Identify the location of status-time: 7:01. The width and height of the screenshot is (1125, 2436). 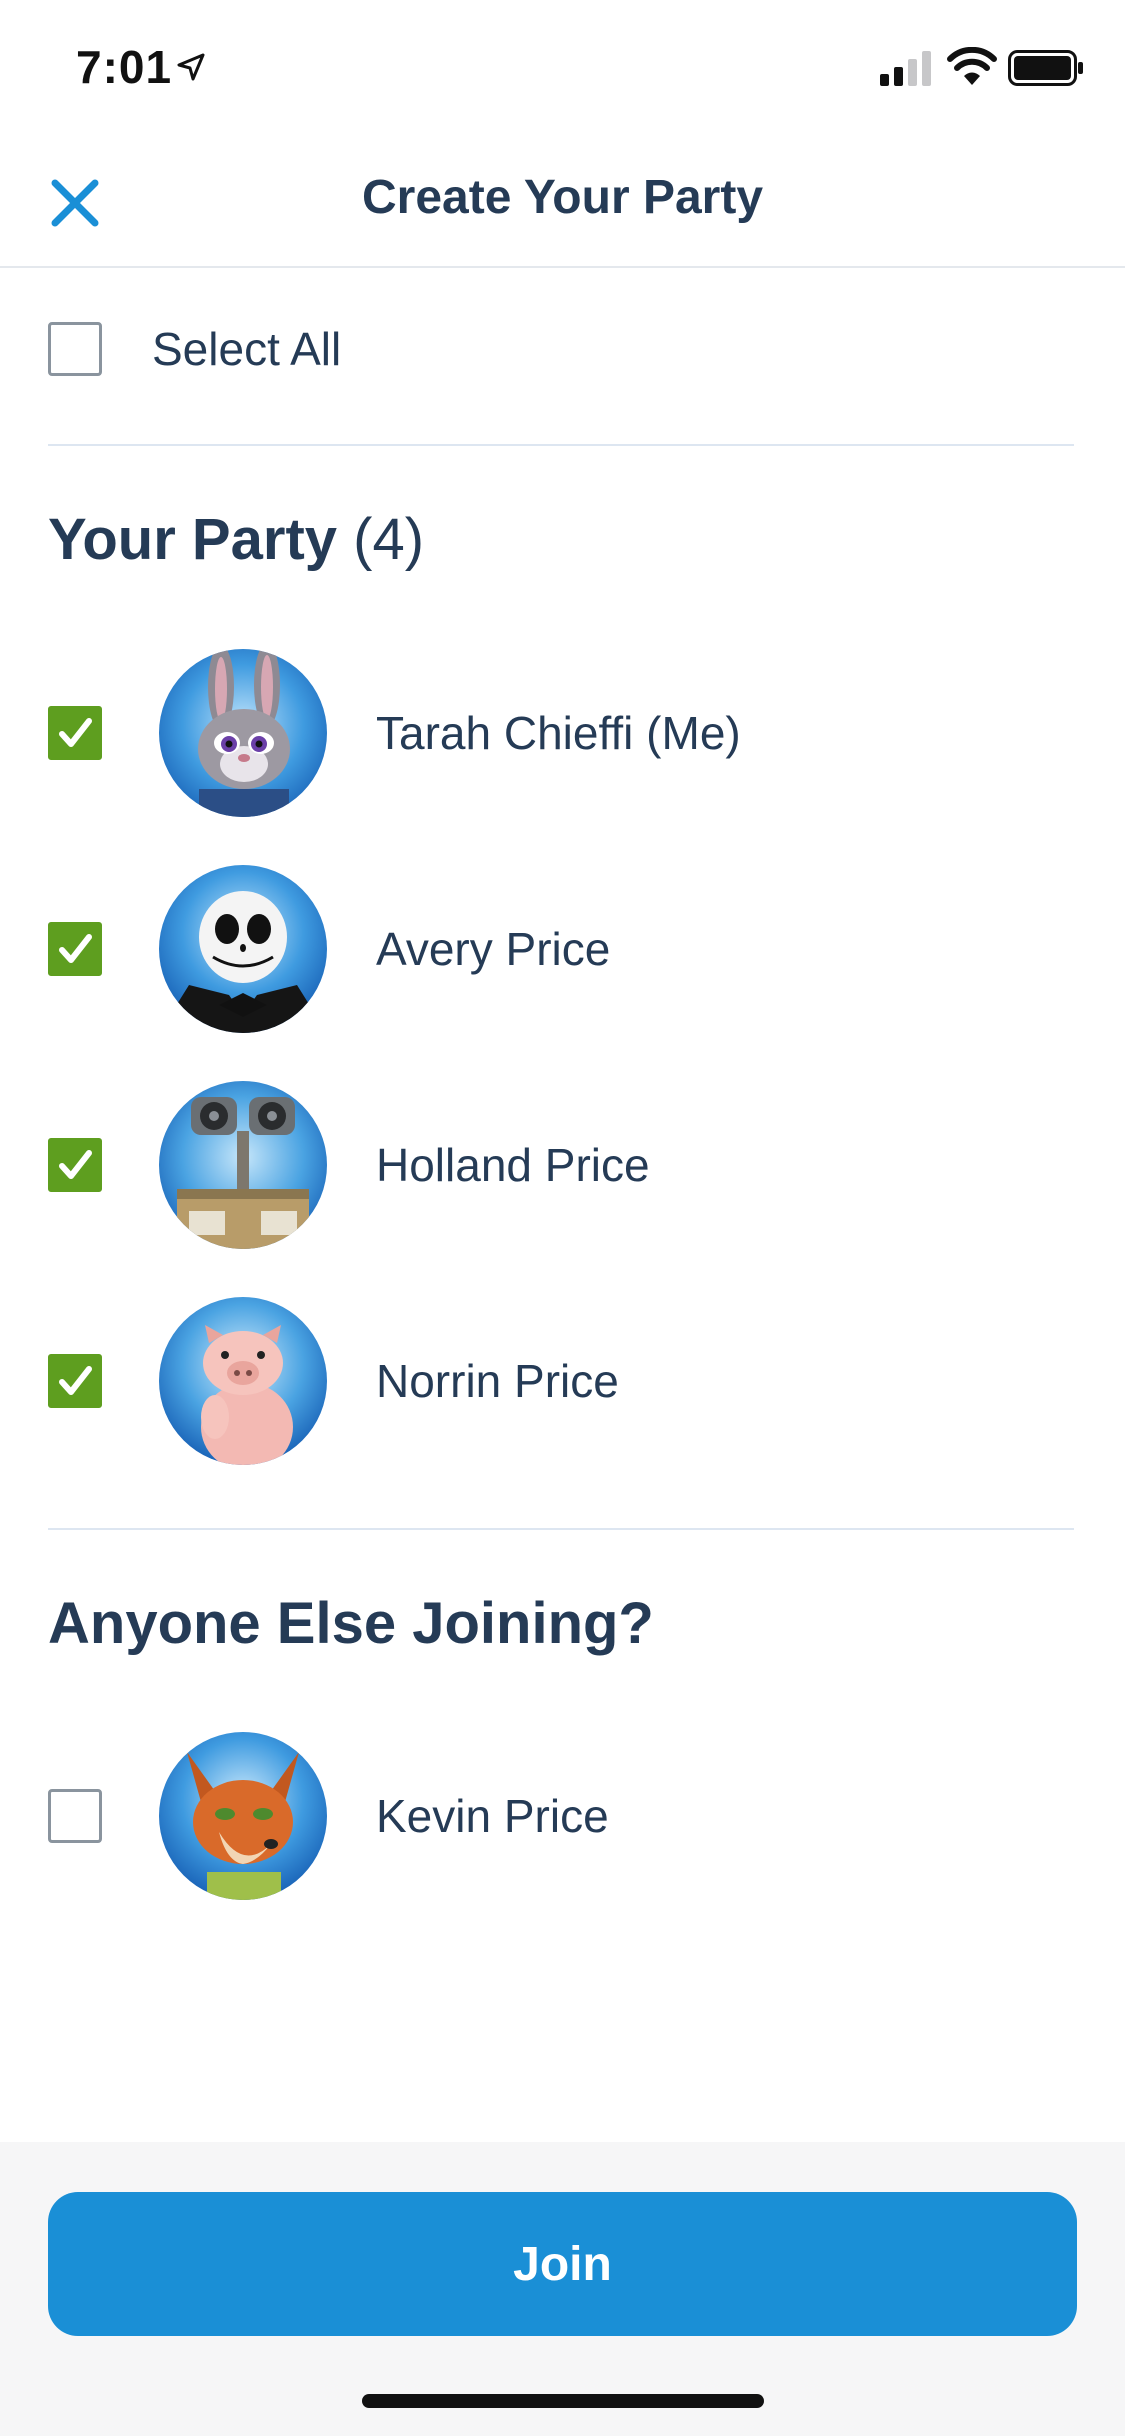
(124, 67).